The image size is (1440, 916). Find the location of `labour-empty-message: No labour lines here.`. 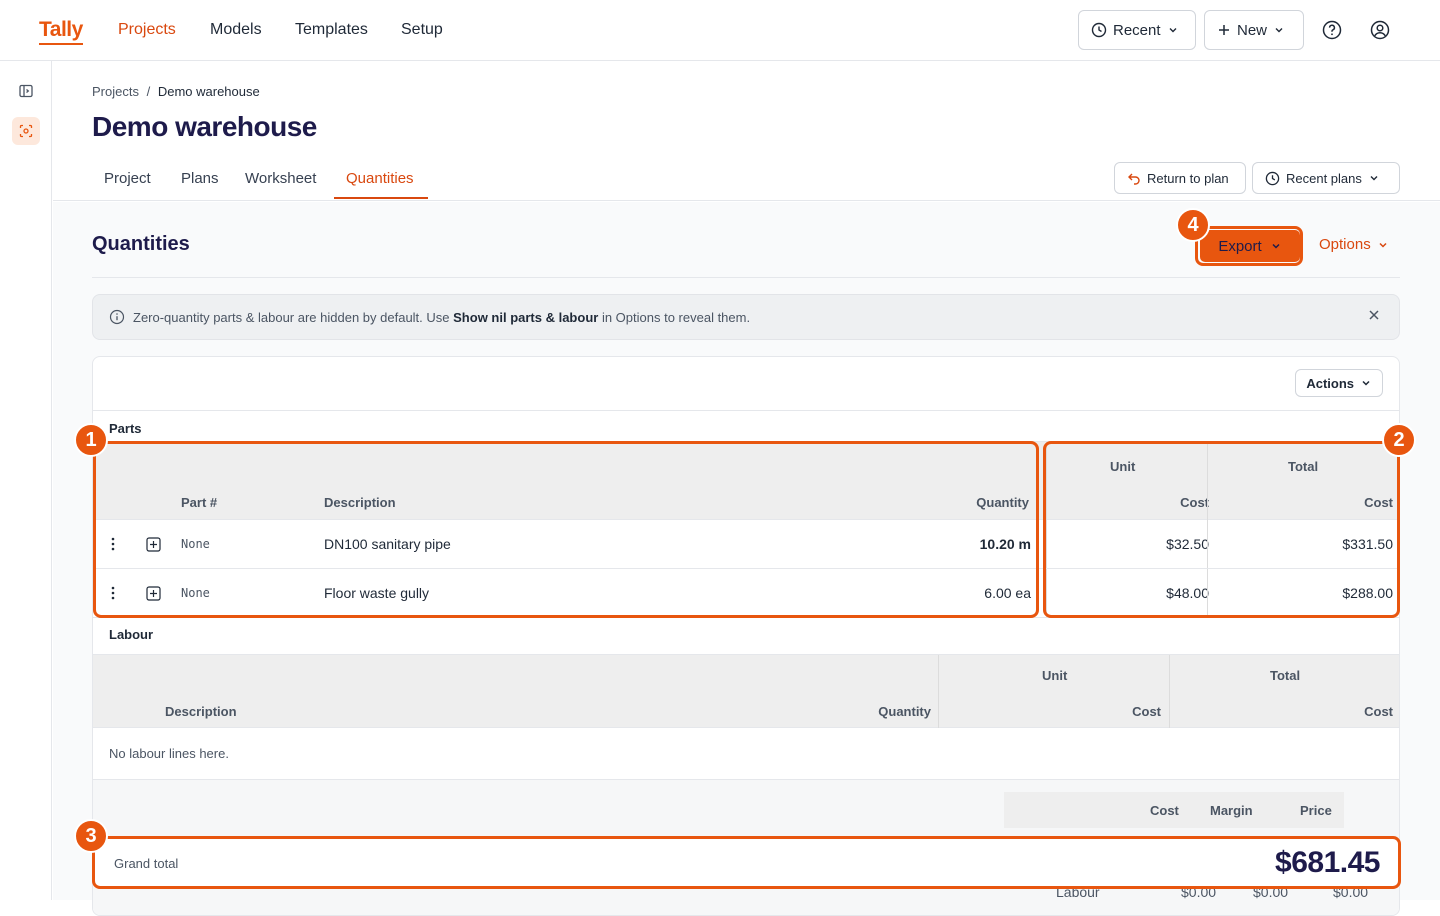

labour-empty-message: No labour lines here. is located at coordinates (169, 753).